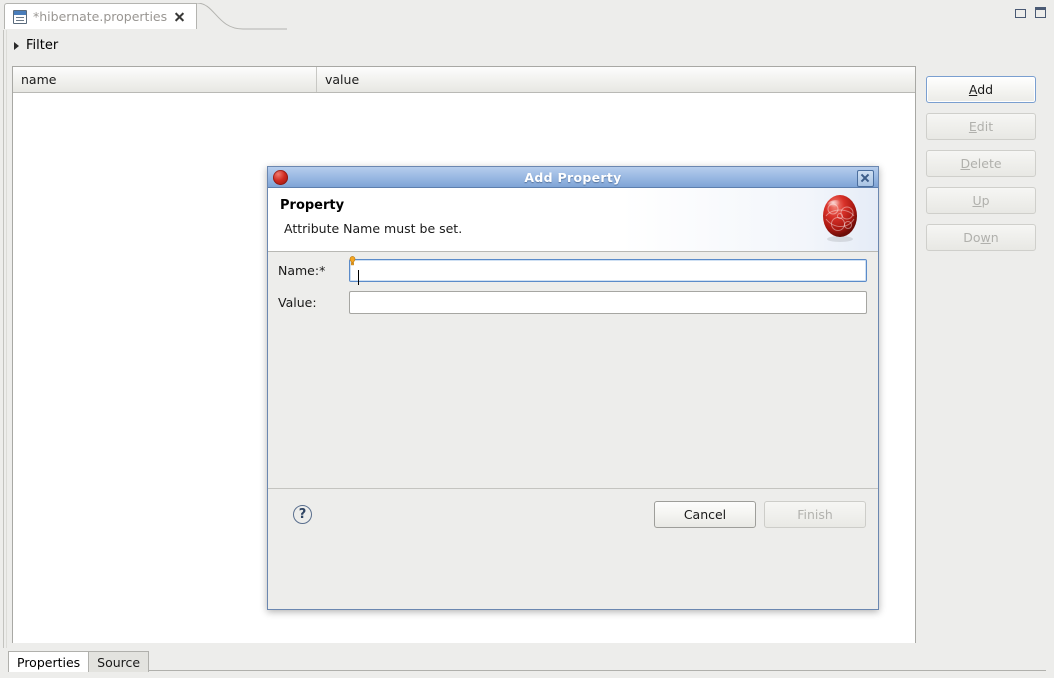 The height and width of the screenshot is (678, 1054). What do you see at coordinates (297, 302) in the screenshot?
I see `value-field-label: Value:` at bounding box center [297, 302].